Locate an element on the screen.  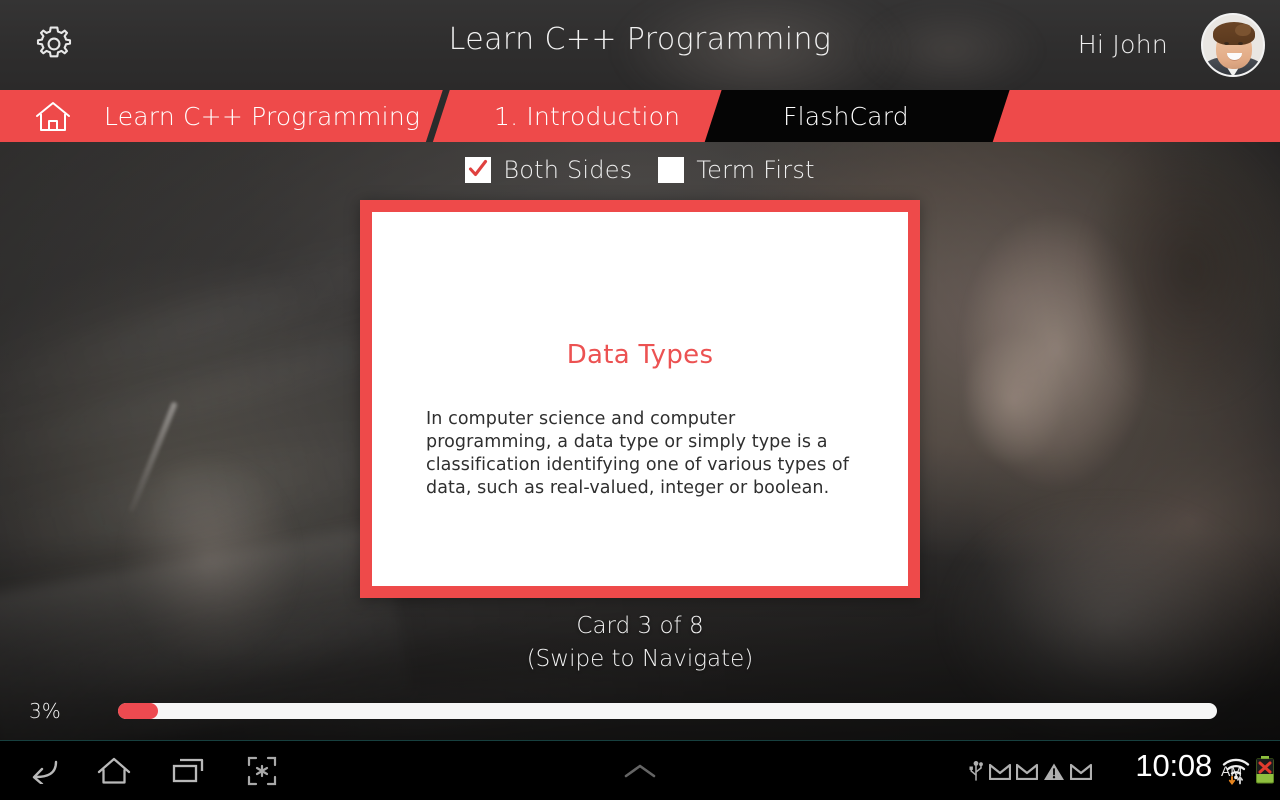
home-button is located at coordinates (114, 771).